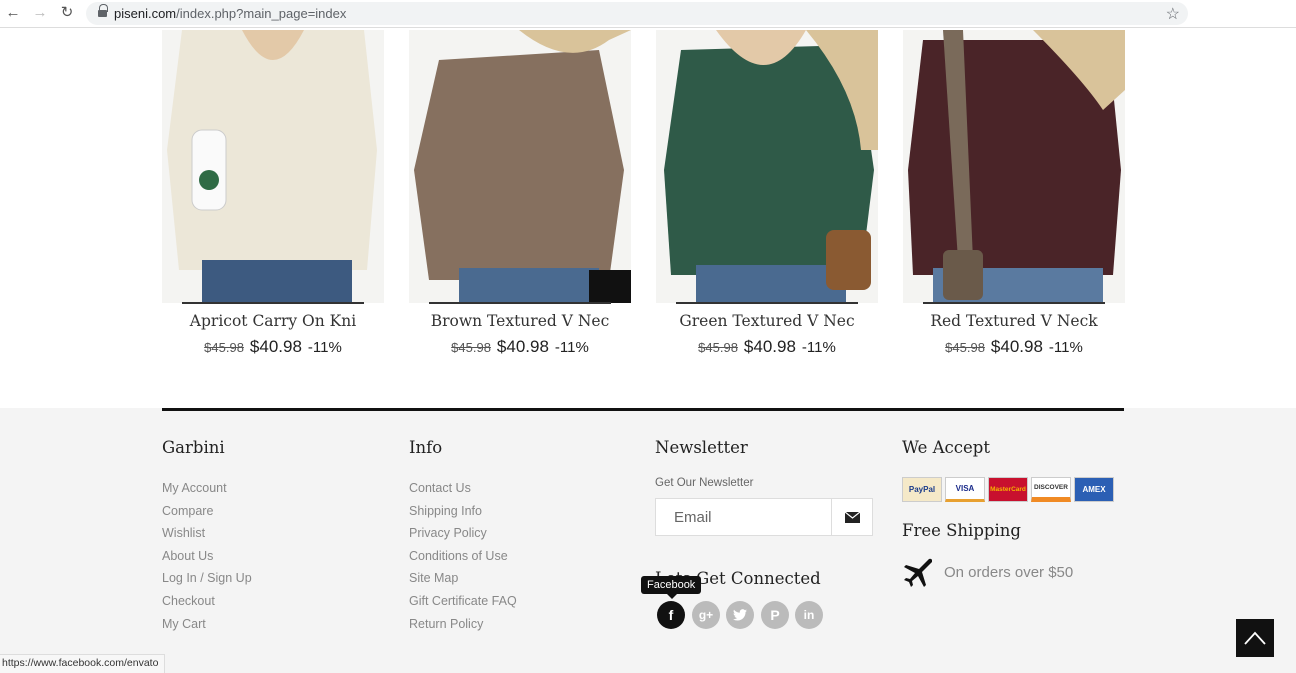 The width and height of the screenshot is (1296, 673). What do you see at coordinates (809, 615) in the screenshot?
I see `linkedin-icon: in` at bounding box center [809, 615].